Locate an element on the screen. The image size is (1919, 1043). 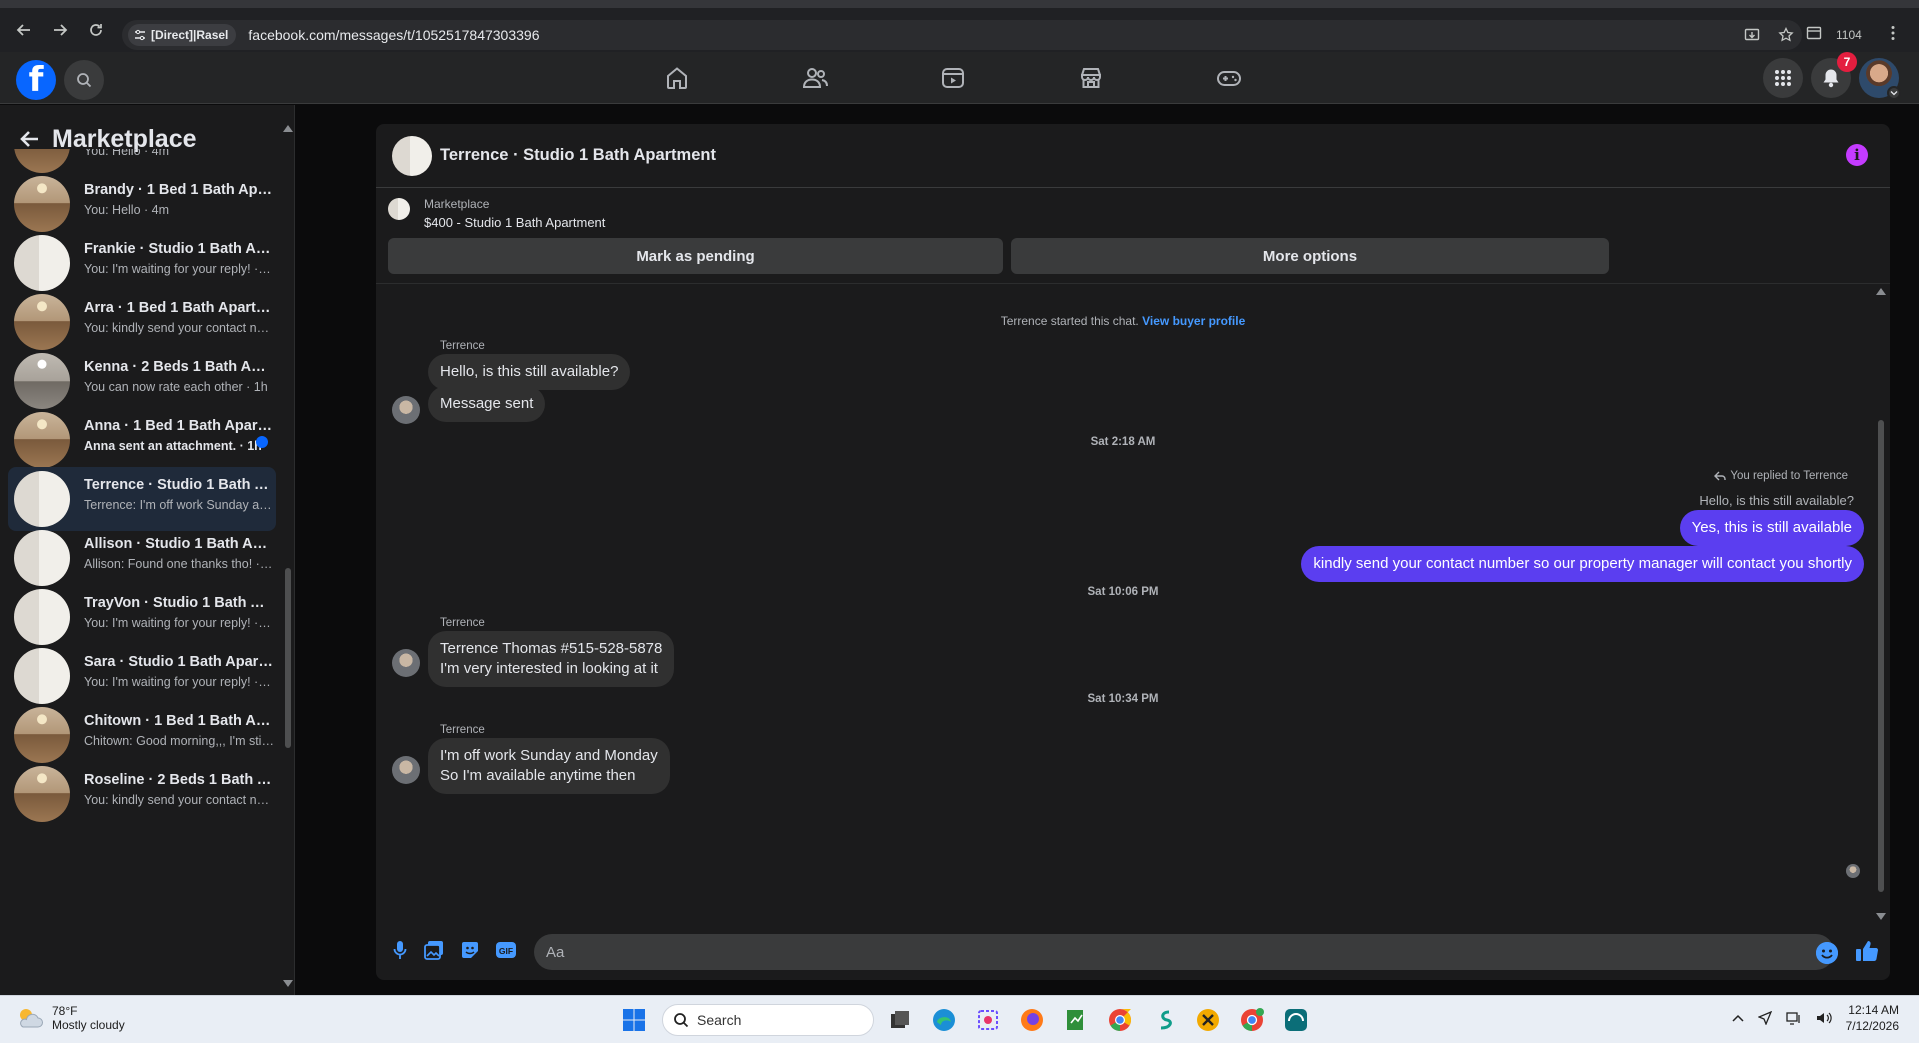
thread-scrollbar is located at coordinates (1881, 604).